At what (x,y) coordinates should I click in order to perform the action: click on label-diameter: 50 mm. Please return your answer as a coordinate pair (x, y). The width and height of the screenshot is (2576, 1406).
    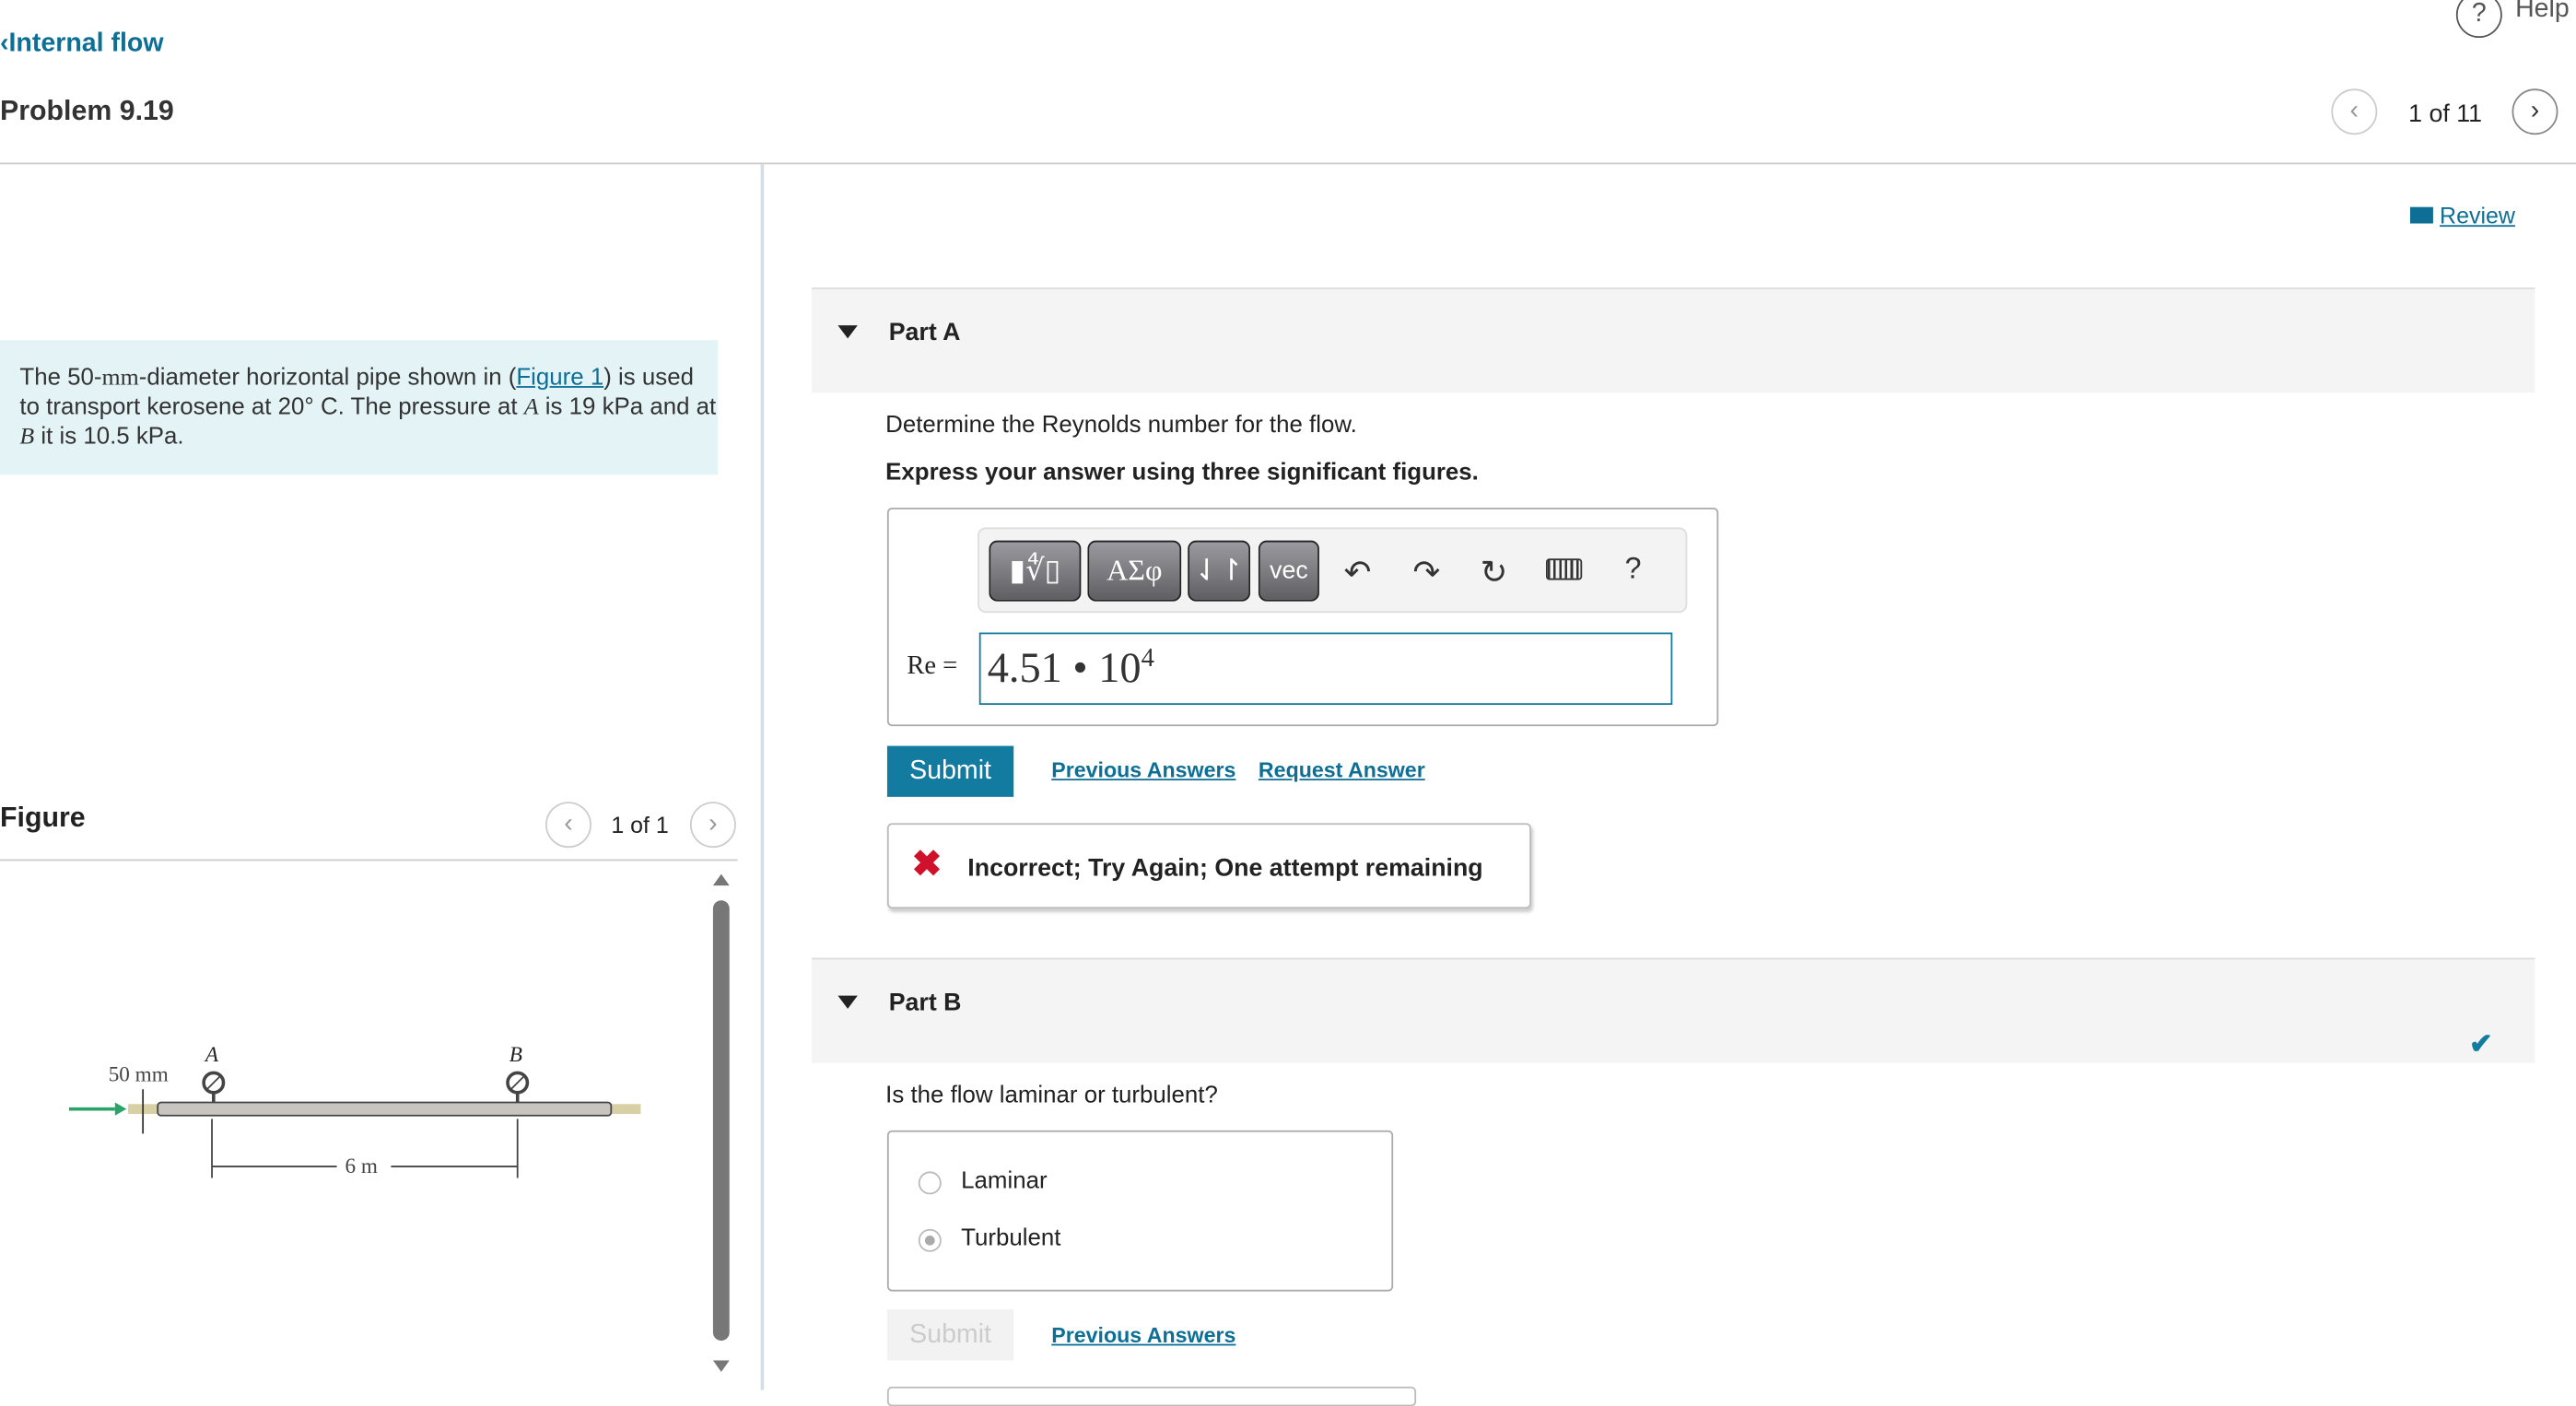
    Looking at the image, I should click on (138, 1073).